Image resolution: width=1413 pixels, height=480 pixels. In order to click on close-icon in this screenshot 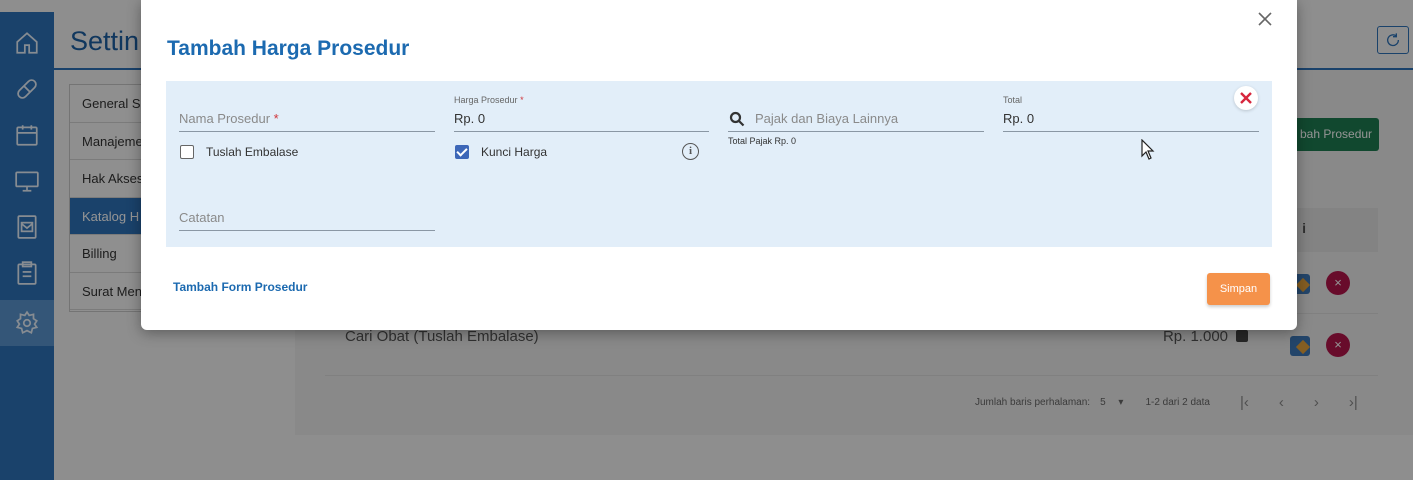, I will do `click(1265, 19)`.